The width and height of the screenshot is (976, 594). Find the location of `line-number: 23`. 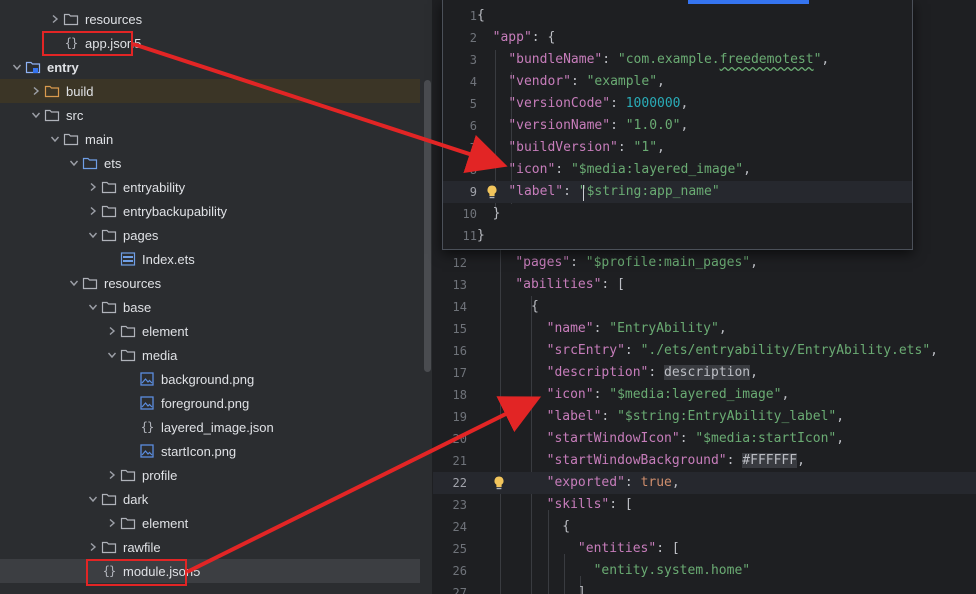

line-number: 23 is located at coordinates (459, 505).